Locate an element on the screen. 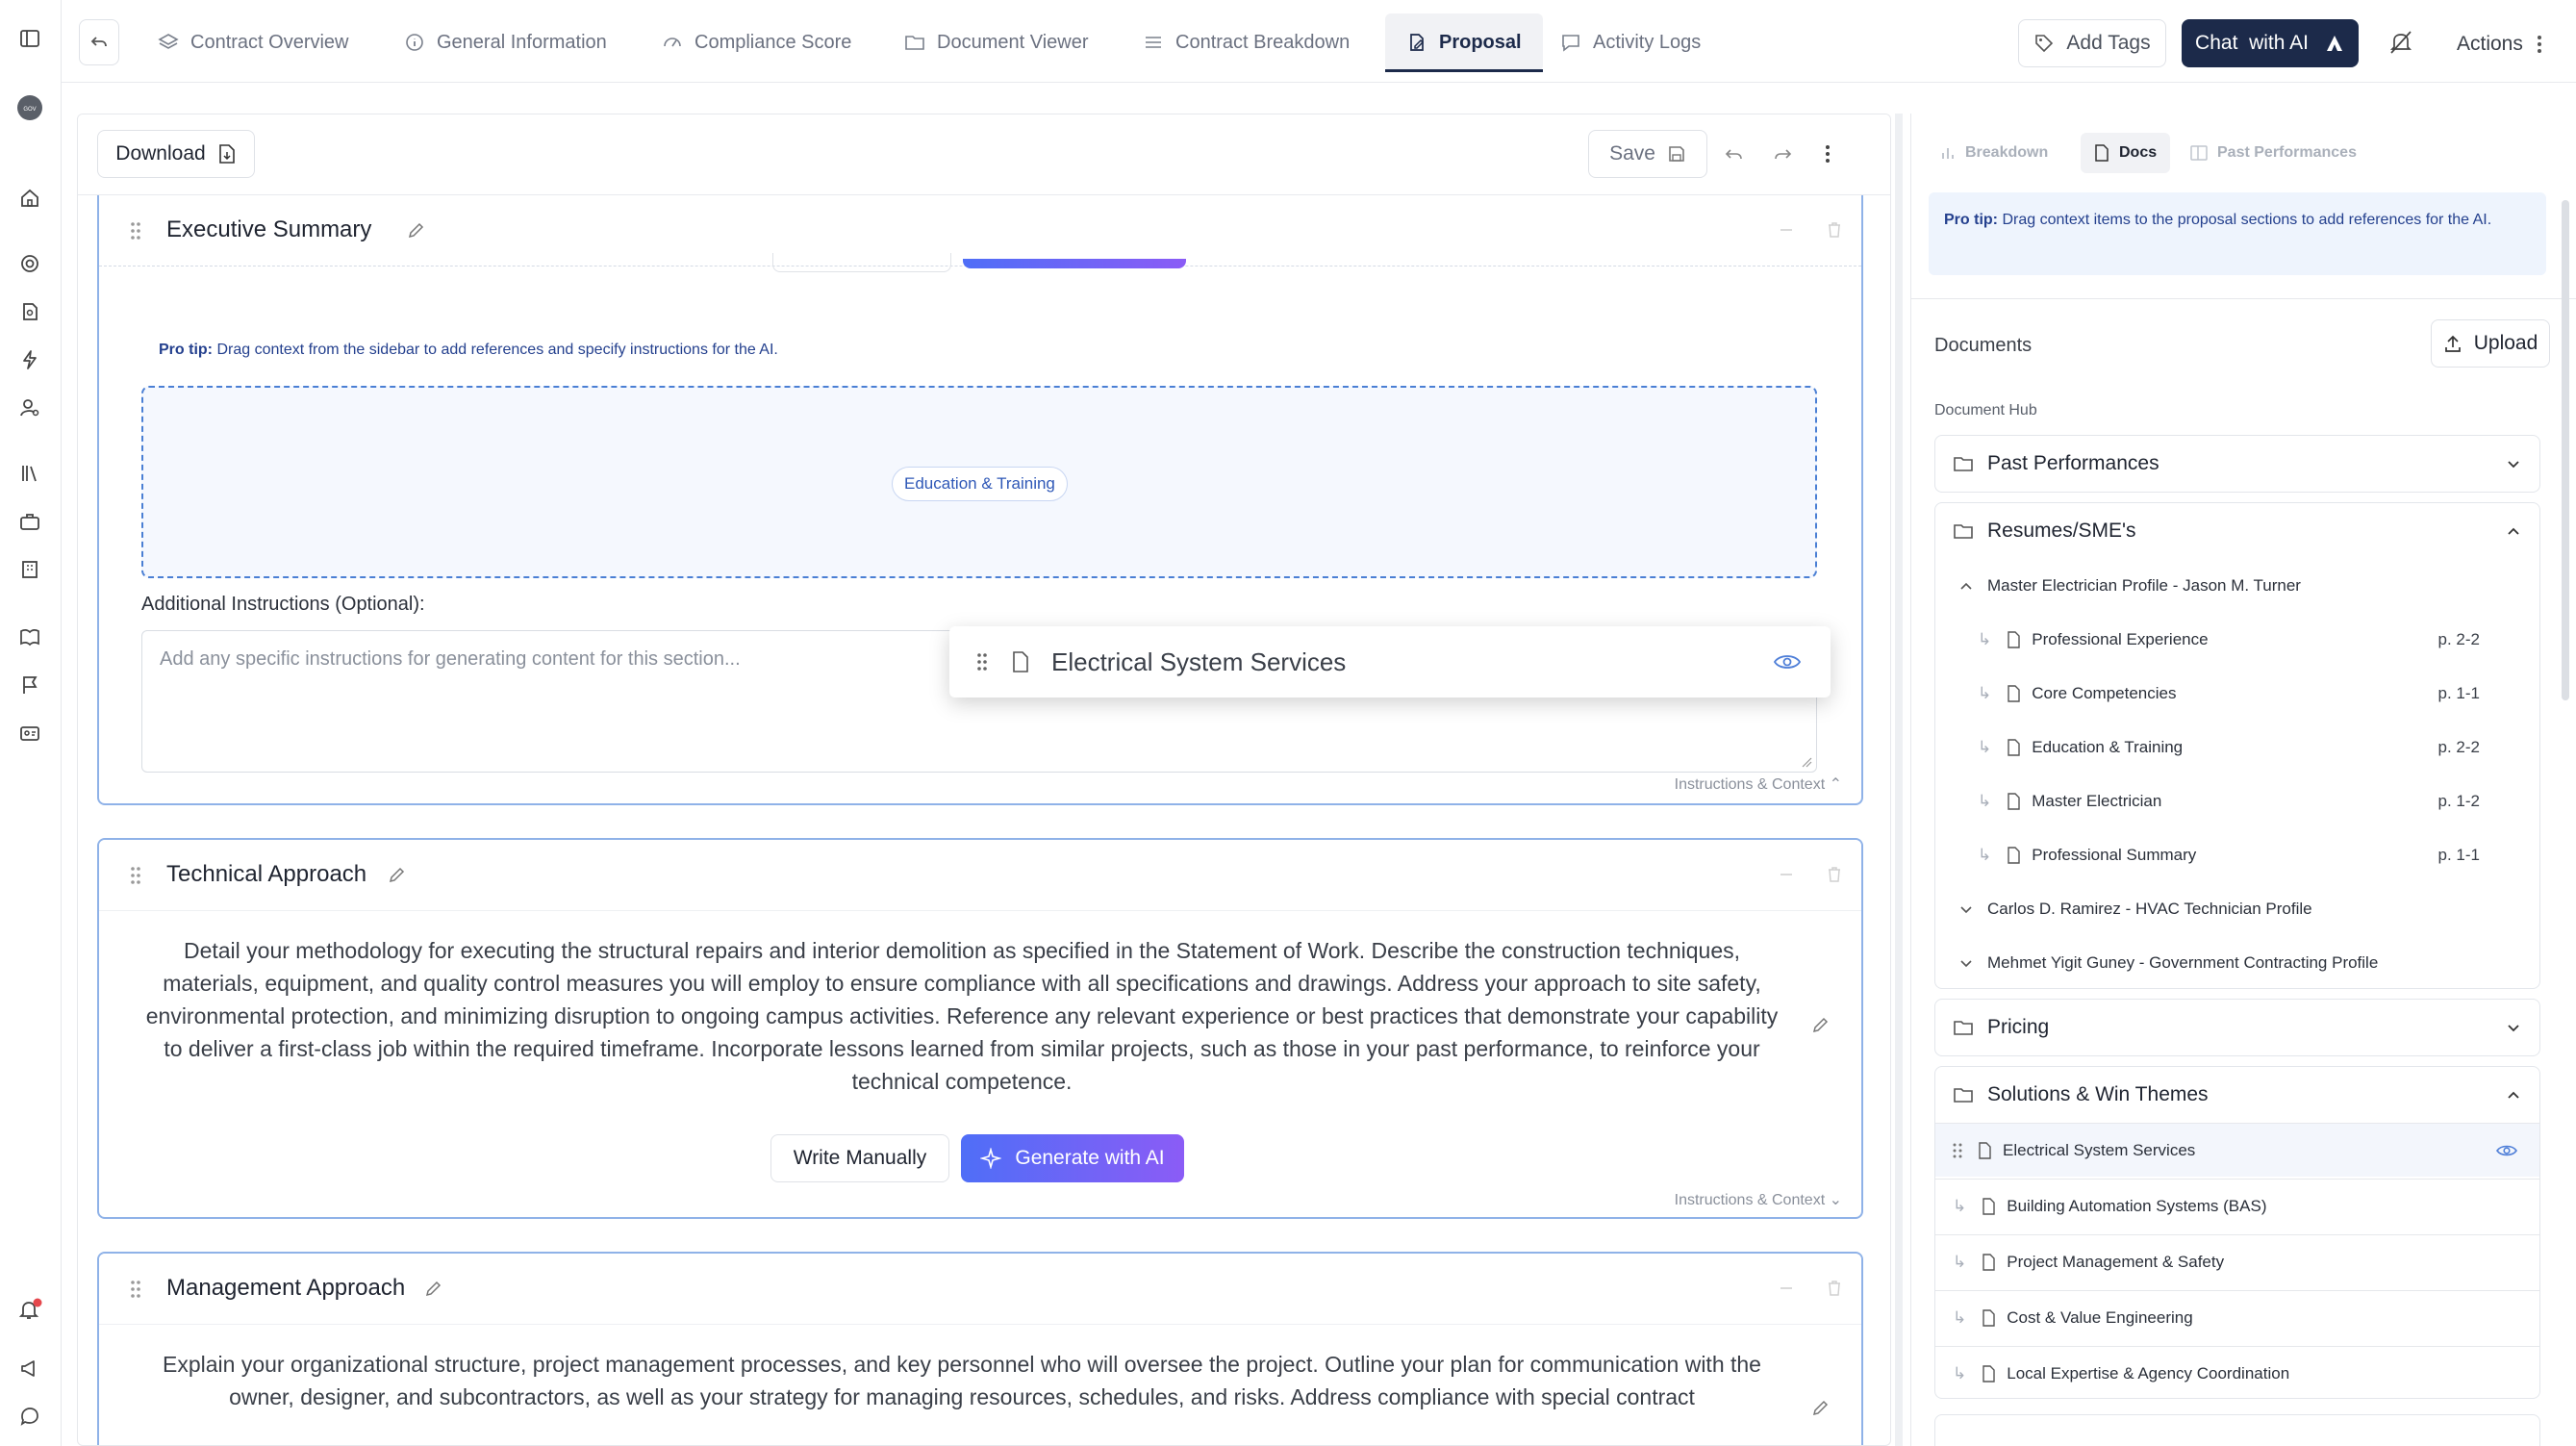  notifications-off-icon is located at coordinates (2400, 42).